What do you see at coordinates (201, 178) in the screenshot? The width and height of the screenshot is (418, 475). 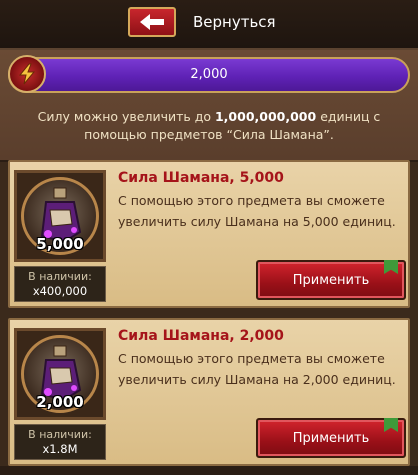 I see `item-title: Сила Шамана, 5,000` at bounding box center [201, 178].